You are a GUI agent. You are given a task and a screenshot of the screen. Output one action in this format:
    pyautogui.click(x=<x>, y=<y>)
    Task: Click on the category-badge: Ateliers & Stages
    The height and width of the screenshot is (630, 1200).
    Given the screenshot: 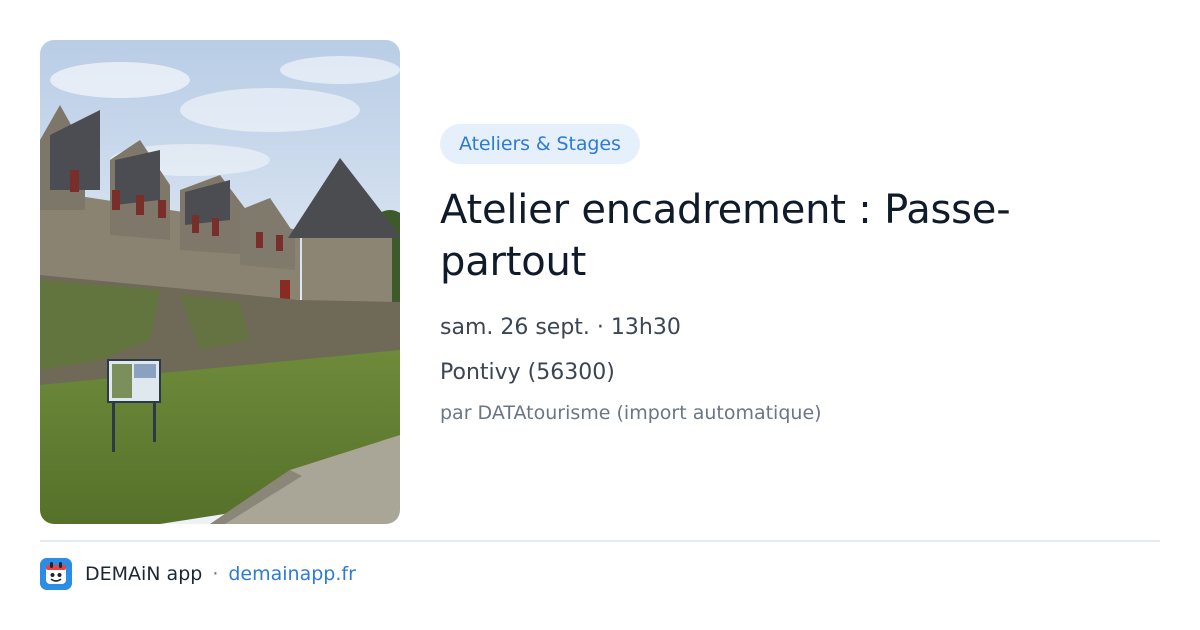 What is the action you would take?
    pyautogui.click(x=540, y=144)
    